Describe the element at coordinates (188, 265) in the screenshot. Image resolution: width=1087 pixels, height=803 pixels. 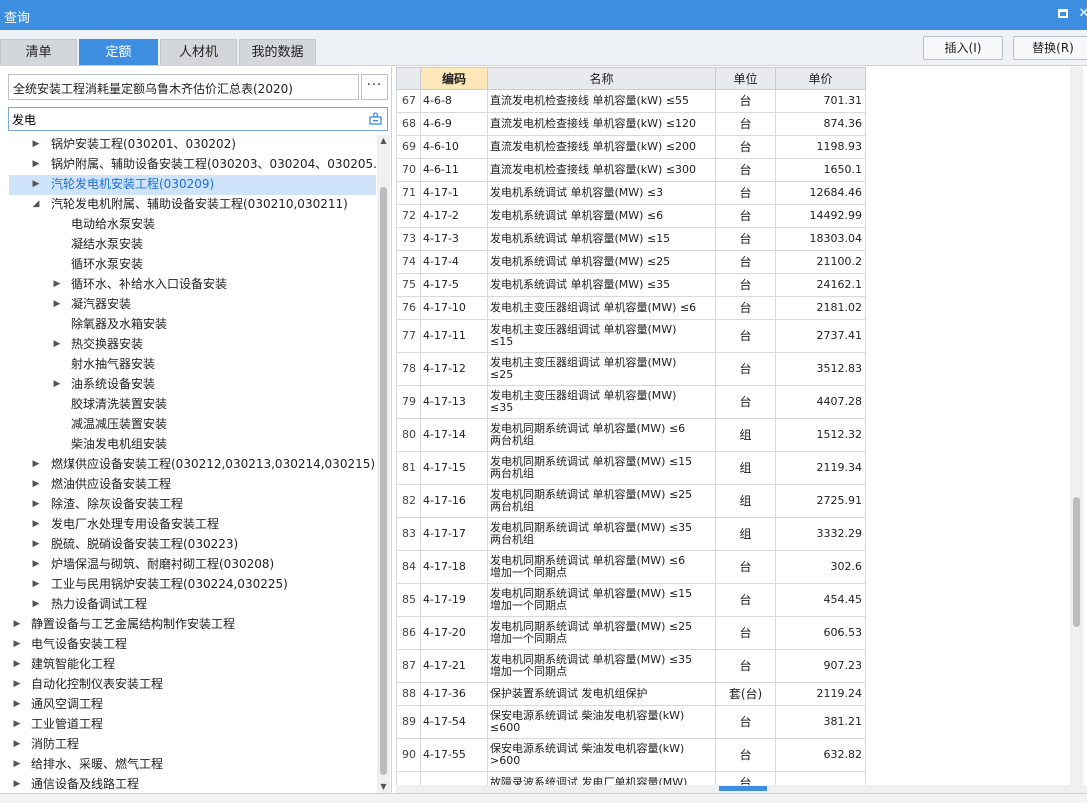
I see `tree-node: 循环水泵安装` at that location.